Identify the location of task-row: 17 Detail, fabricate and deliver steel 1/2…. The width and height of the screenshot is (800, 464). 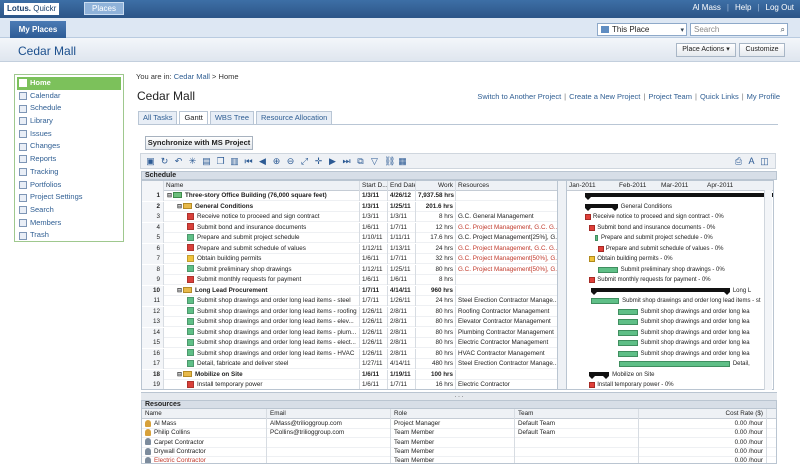
(349, 364).